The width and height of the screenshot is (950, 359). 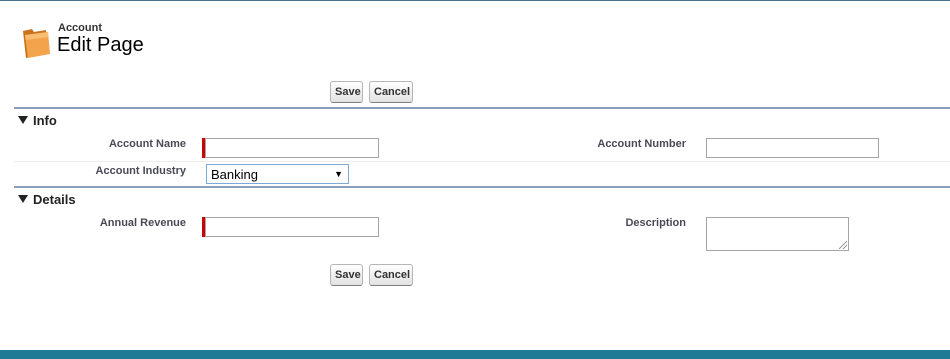 I want to click on field-row-divider, so click(x=482, y=161).